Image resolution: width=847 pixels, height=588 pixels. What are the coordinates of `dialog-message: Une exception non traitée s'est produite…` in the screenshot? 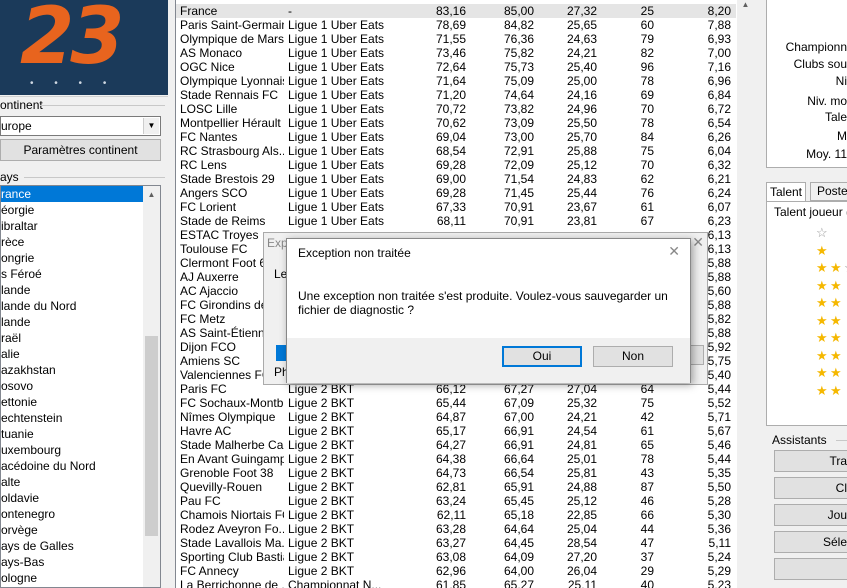 It's located at (483, 303).